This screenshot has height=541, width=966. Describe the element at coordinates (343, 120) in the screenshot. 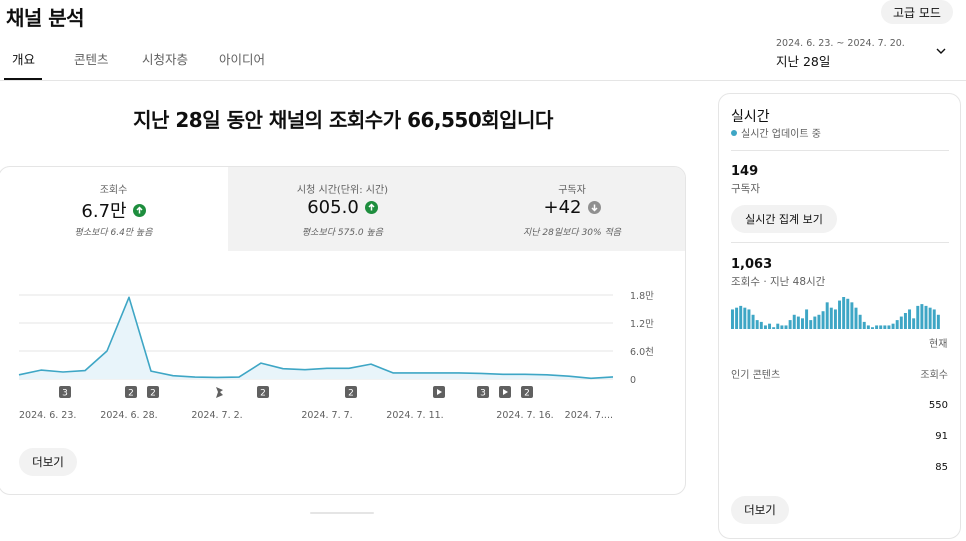

I see `summary-headline: 지난 28일 동안 채널의 조회수가 66,550회입니다` at that location.